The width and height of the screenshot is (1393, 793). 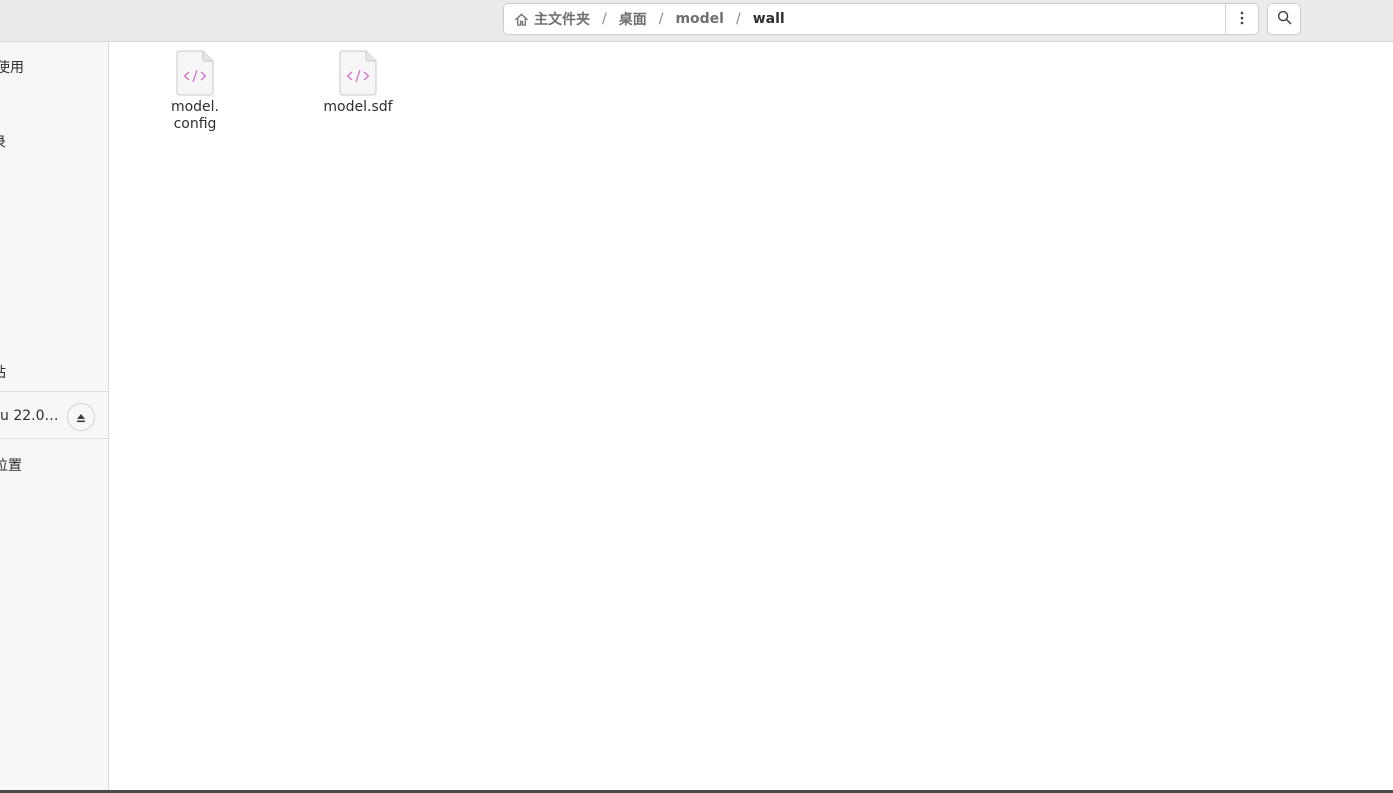 I want to click on header-bar: 主文件夹 / 桌面 / model / wall, so click(x=696, y=21).